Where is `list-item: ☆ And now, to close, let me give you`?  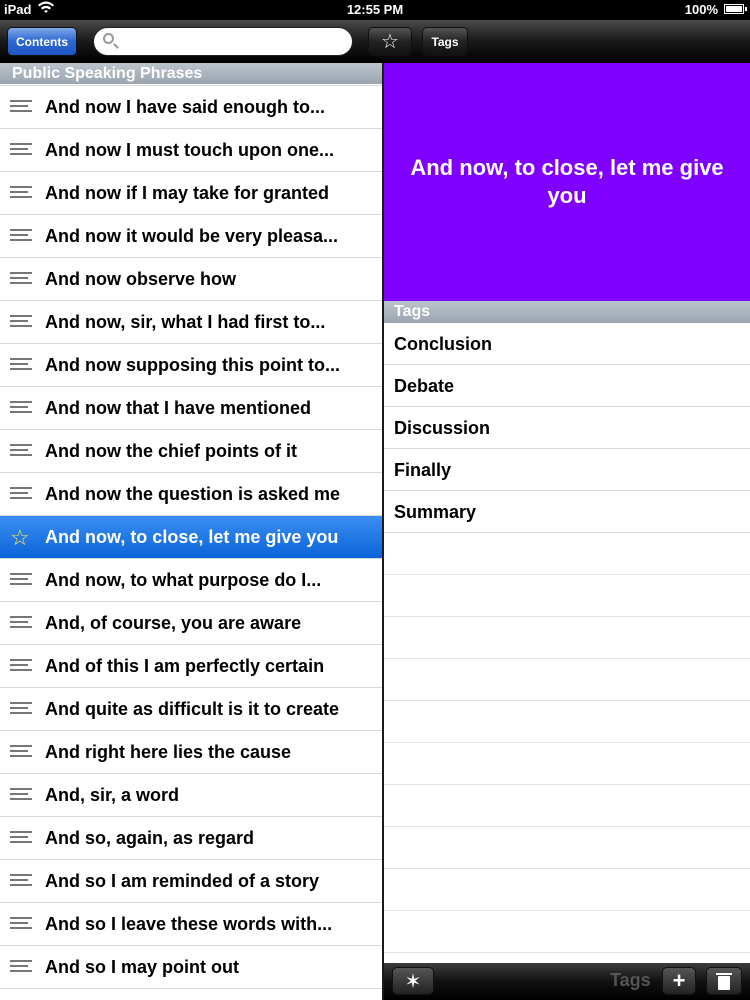 list-item: ☆ And now, to close, let me give you is located at coordinates (191, 537).